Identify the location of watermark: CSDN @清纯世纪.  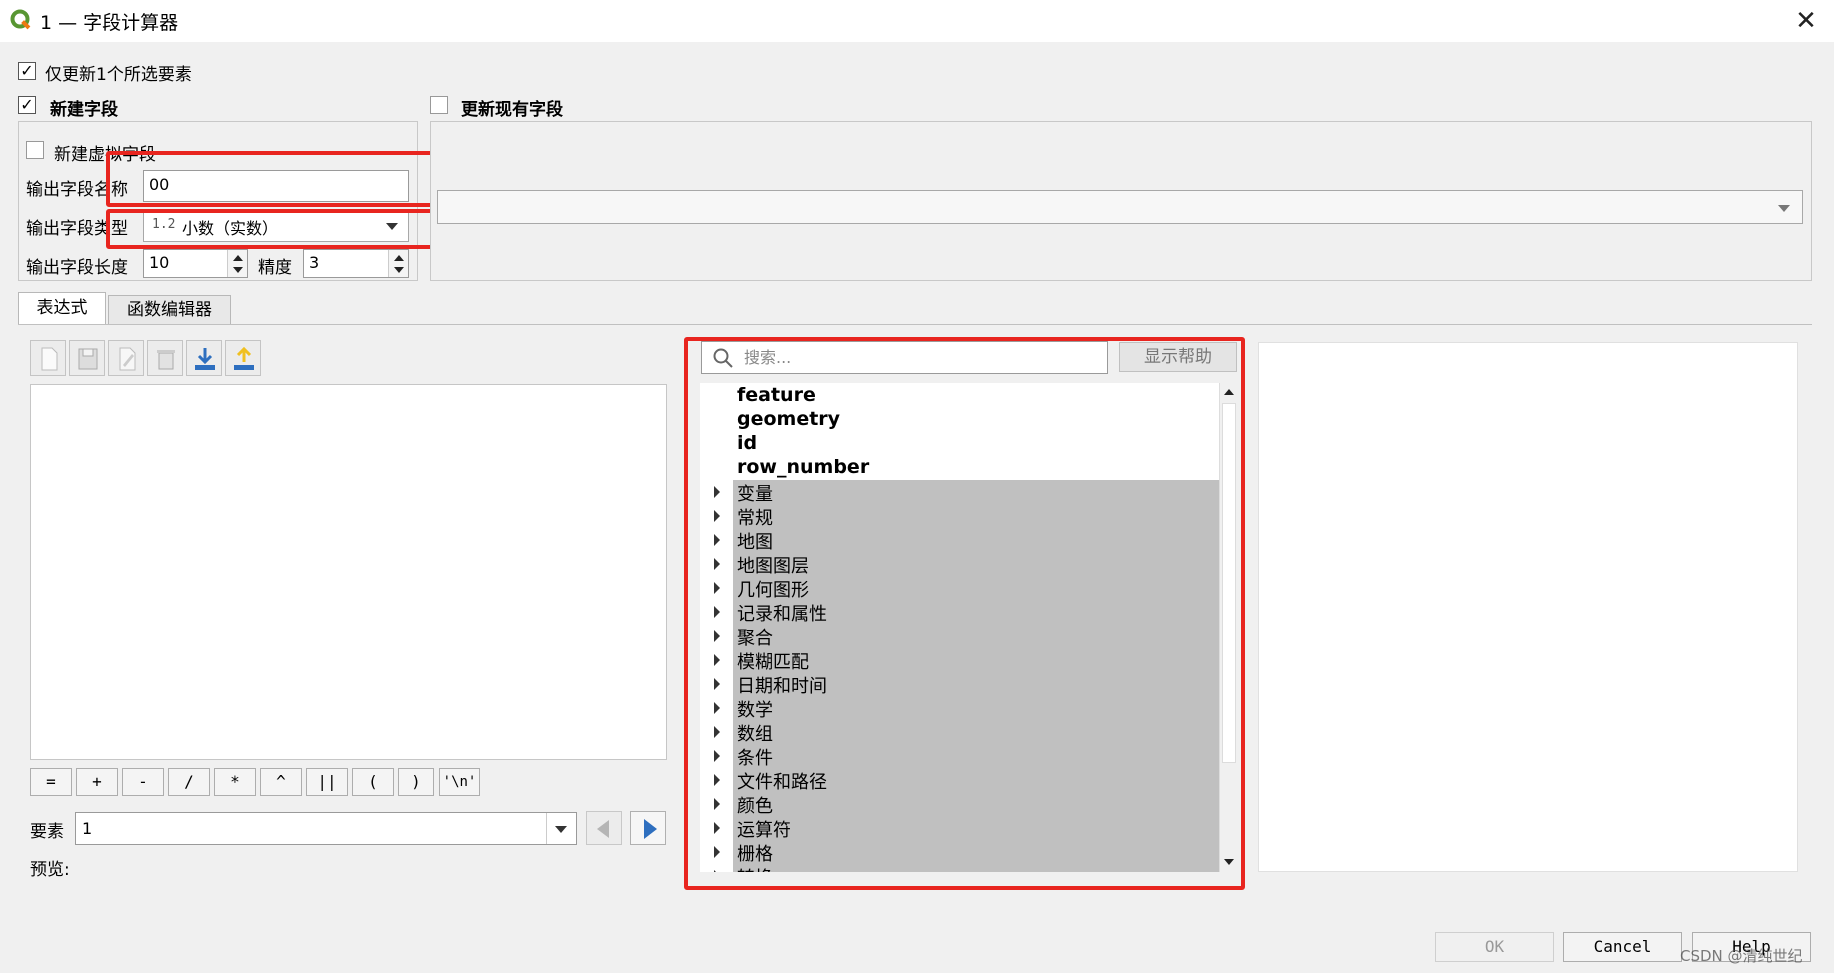
(1741, 956).